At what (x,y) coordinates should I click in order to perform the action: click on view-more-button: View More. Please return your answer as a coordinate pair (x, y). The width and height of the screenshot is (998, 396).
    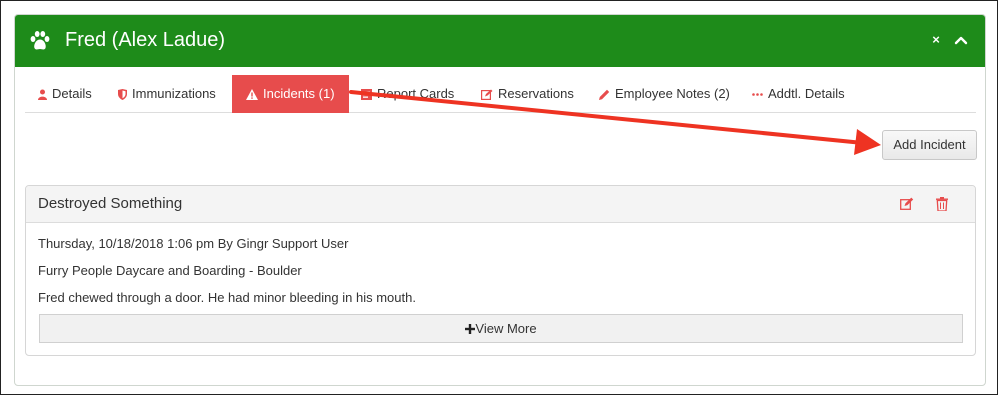
    Looking at the image, I should click on (501, 328).